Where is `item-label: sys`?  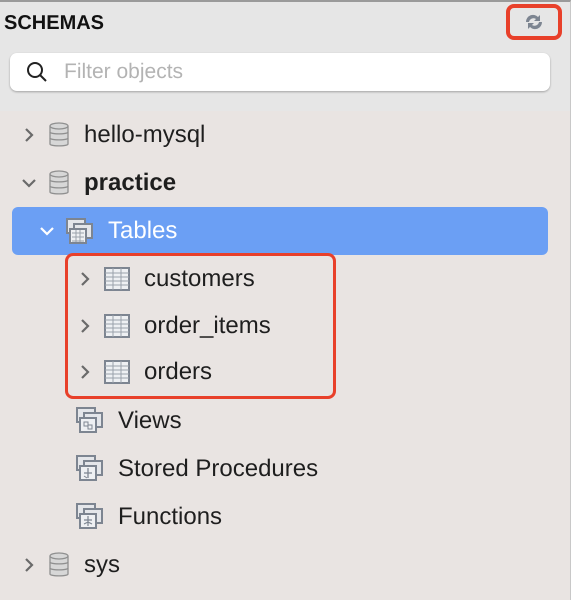 item-label: sys is located at coordinates (102, 564).